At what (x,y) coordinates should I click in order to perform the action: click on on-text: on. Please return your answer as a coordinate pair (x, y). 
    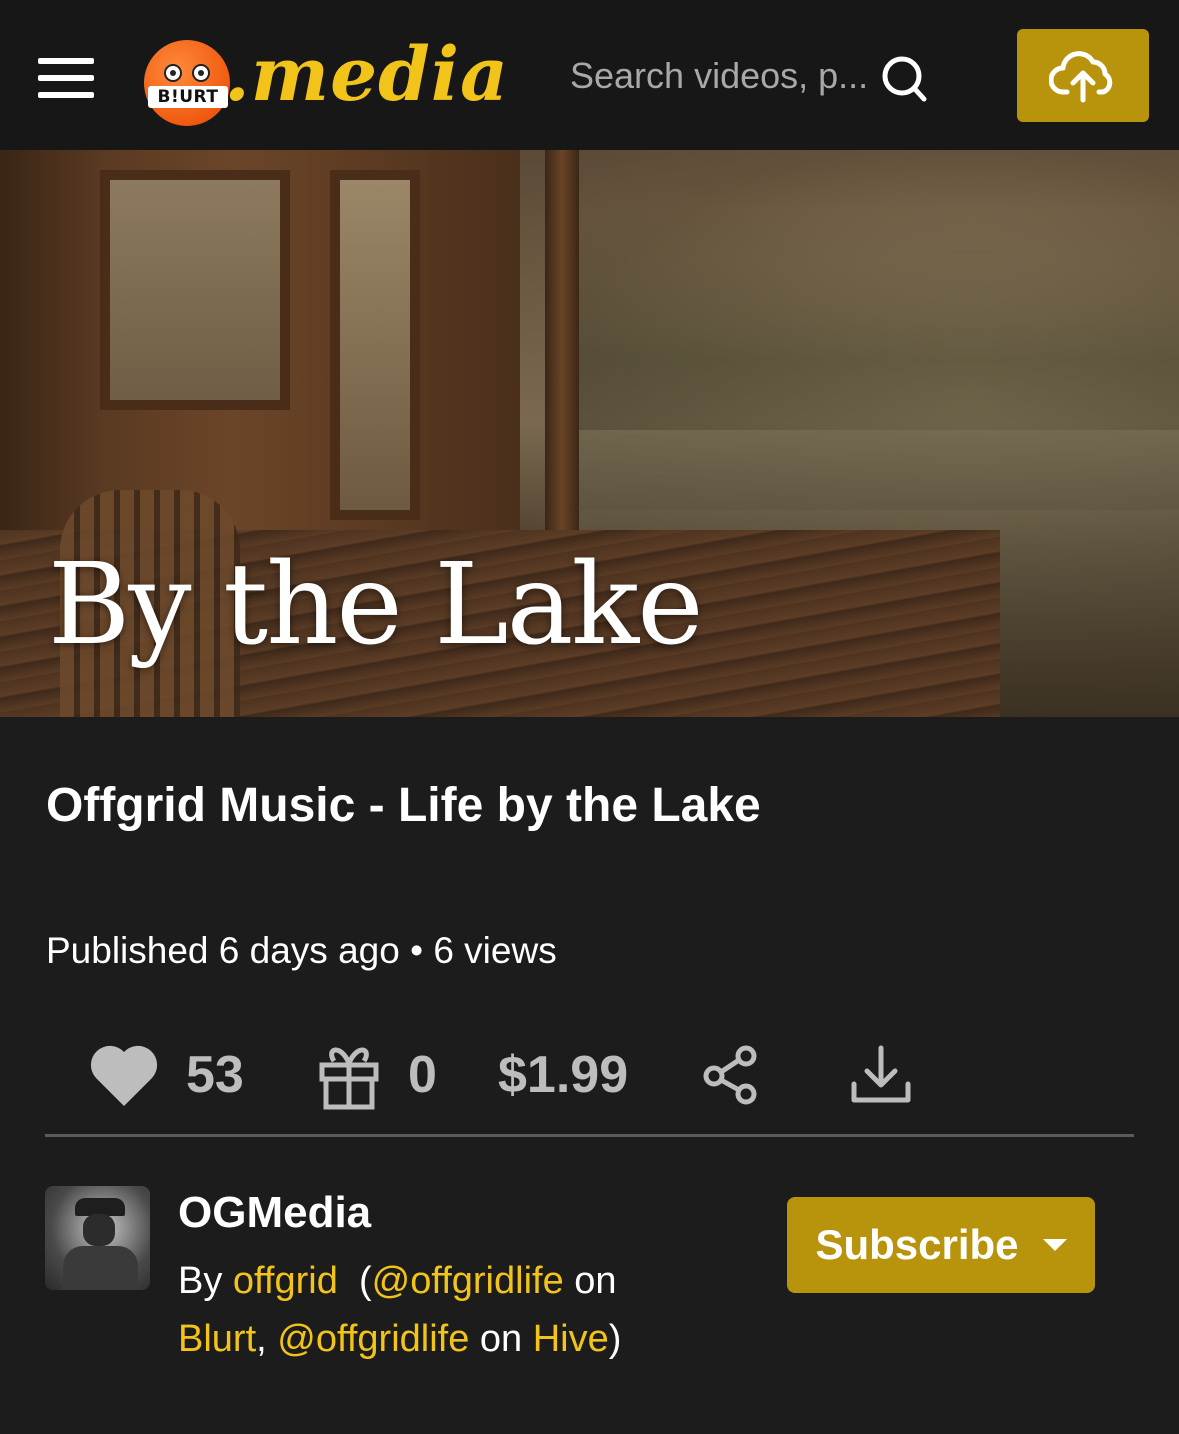
    Looking at the image, I should click on (590, 1281).